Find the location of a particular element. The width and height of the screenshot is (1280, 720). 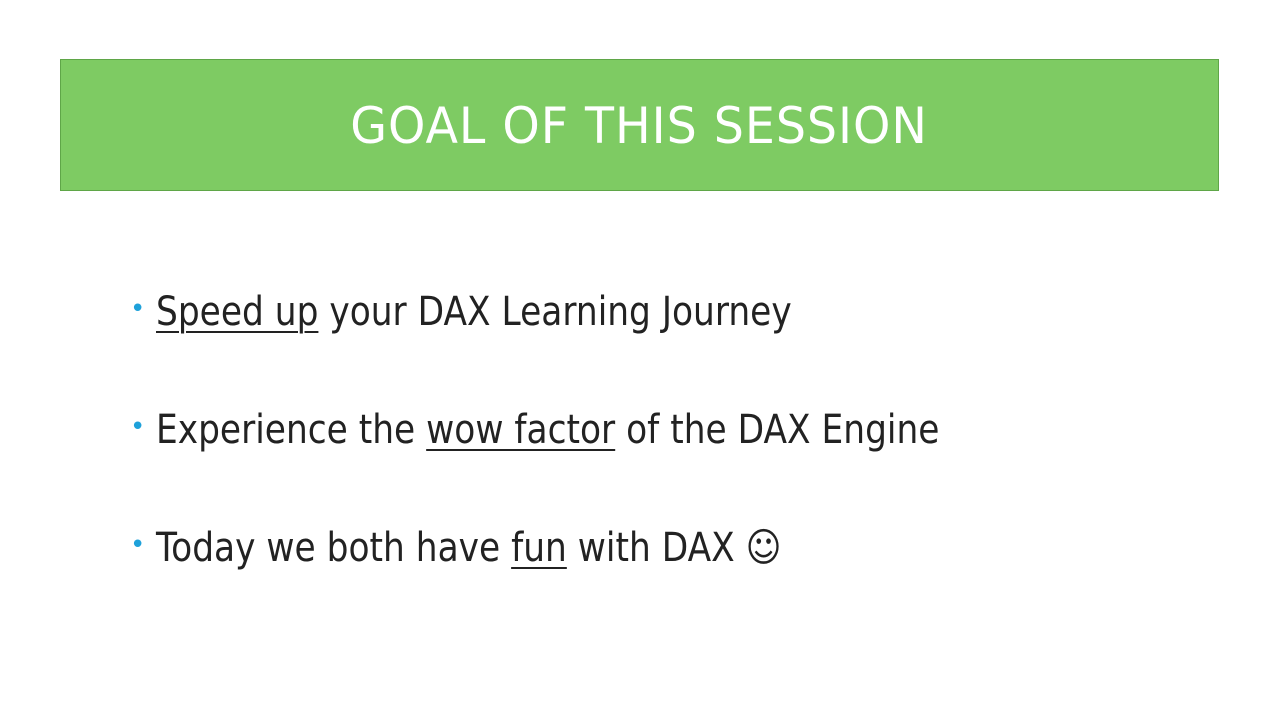

bullet-text: Today we both have fun with DAX ☺ is located at coordinates (468, 548).